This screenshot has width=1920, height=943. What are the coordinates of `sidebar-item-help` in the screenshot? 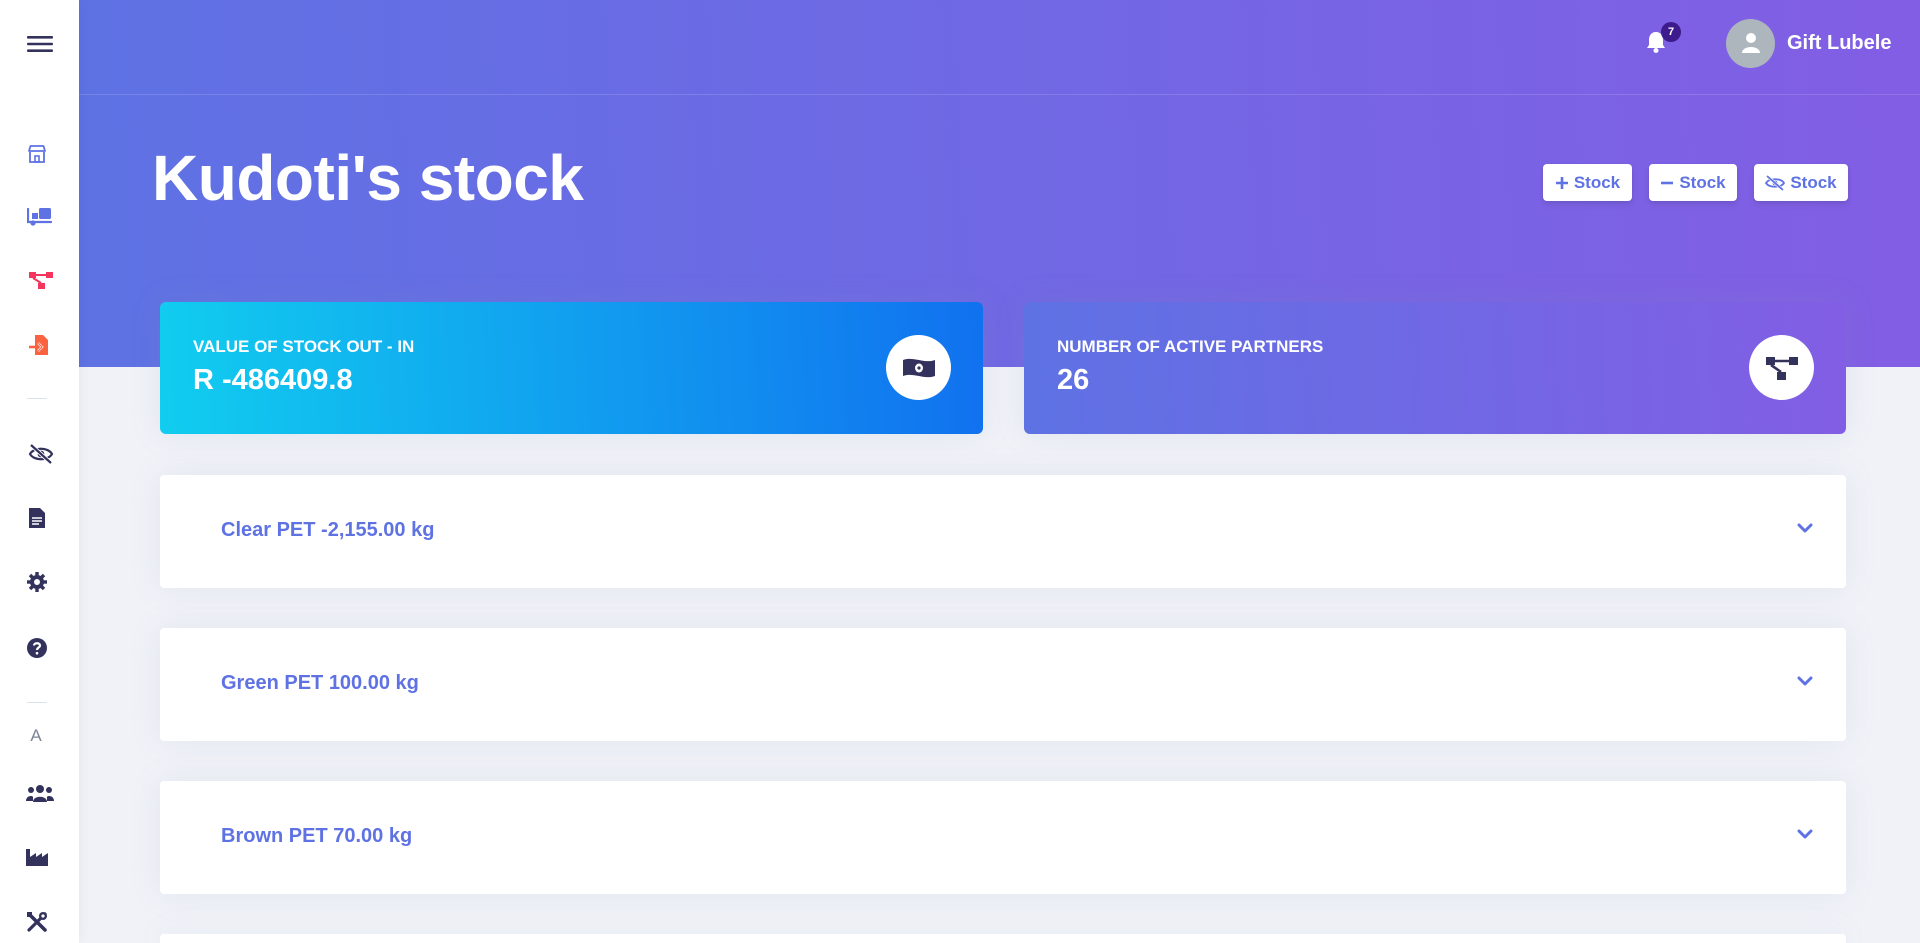 It's located at (38, 648).